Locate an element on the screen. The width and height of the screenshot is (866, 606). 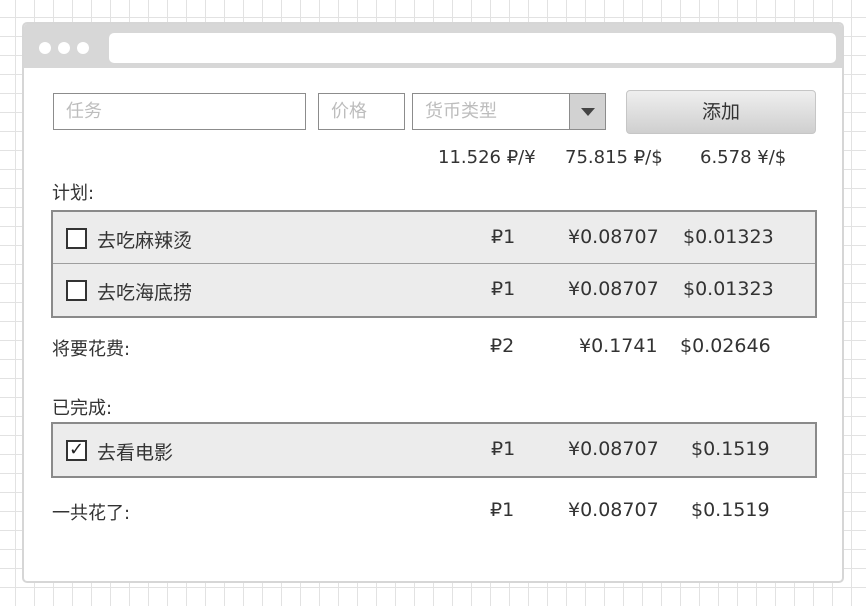
rate-cny-usd: 6.578 ¥/$ is located at coordinates (743, 157).